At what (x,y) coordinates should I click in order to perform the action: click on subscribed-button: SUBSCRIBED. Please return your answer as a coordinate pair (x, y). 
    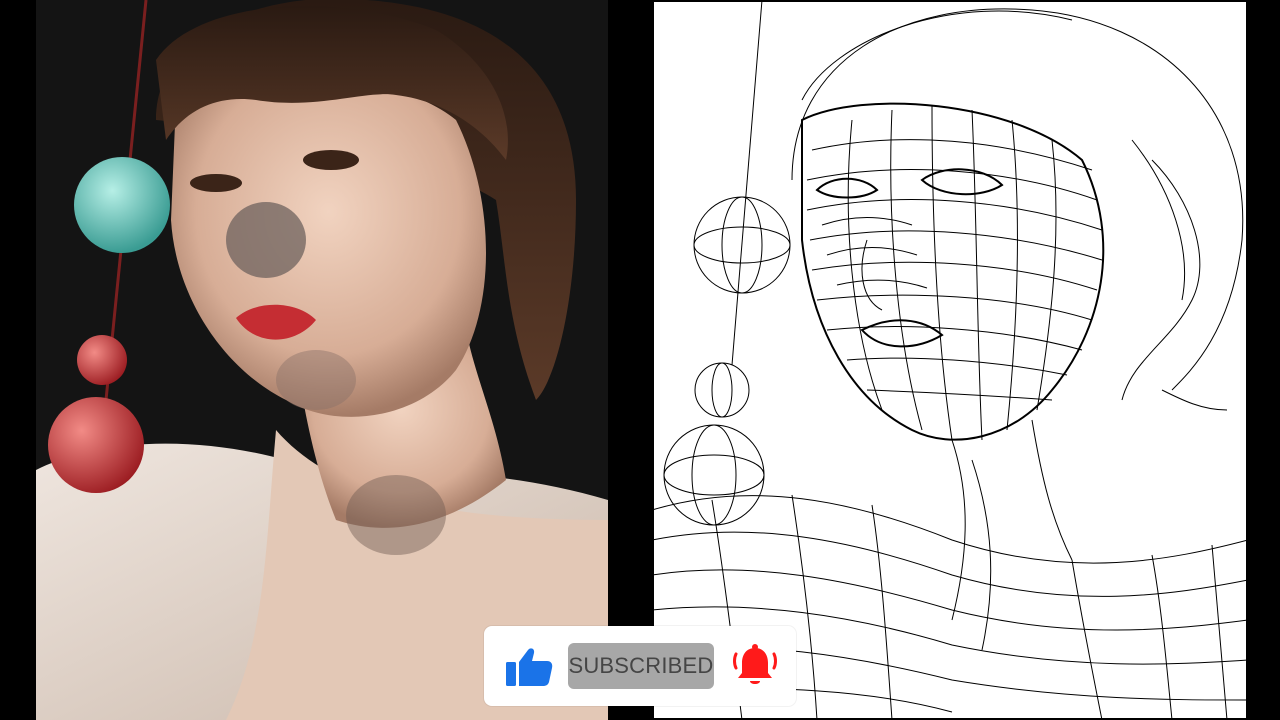
    Looking at the image, I should click on (641, 666).